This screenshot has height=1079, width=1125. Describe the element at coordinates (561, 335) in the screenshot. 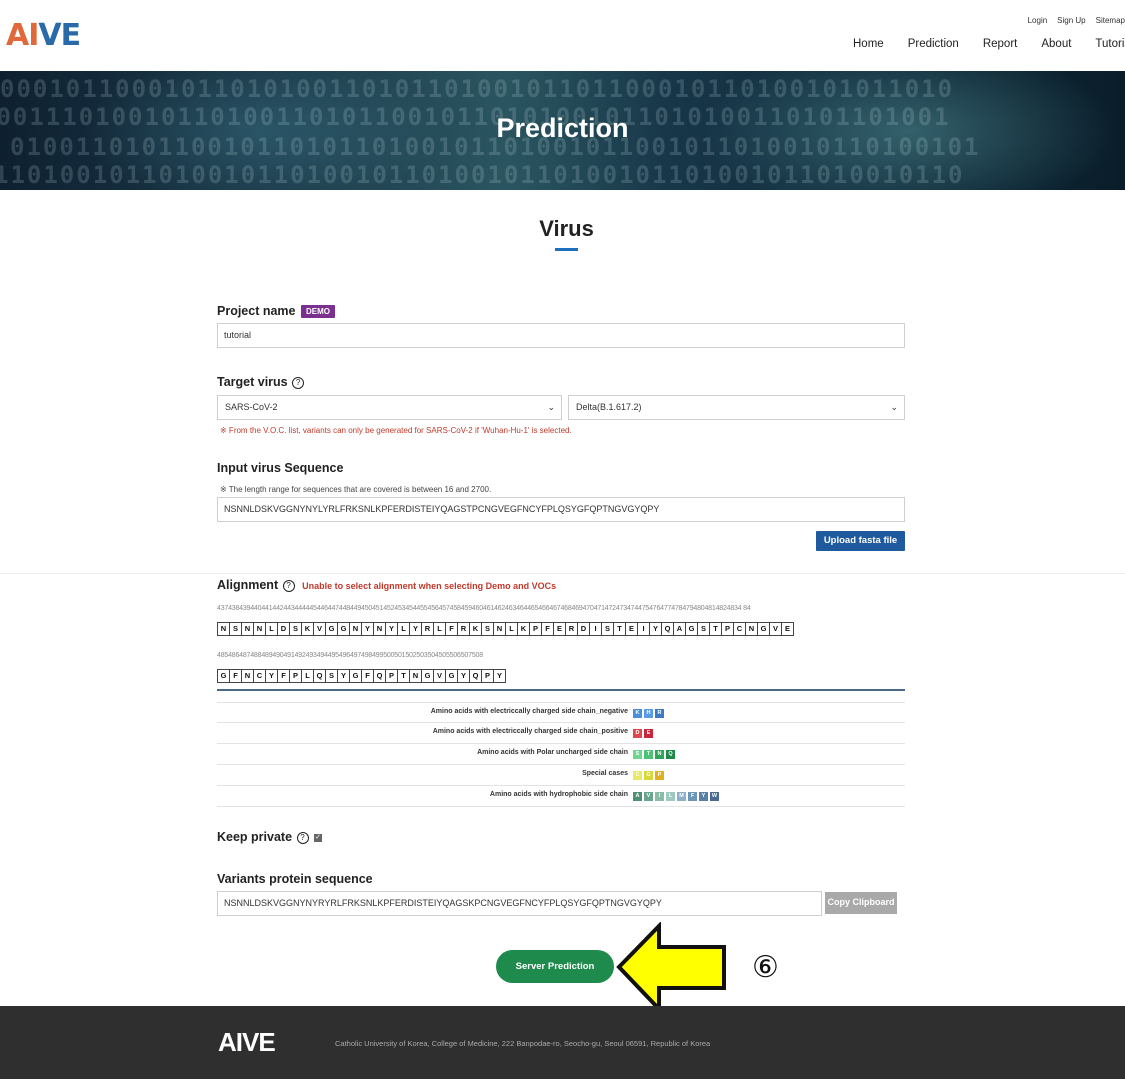

I see `project-name-input: tutorial` at that location.